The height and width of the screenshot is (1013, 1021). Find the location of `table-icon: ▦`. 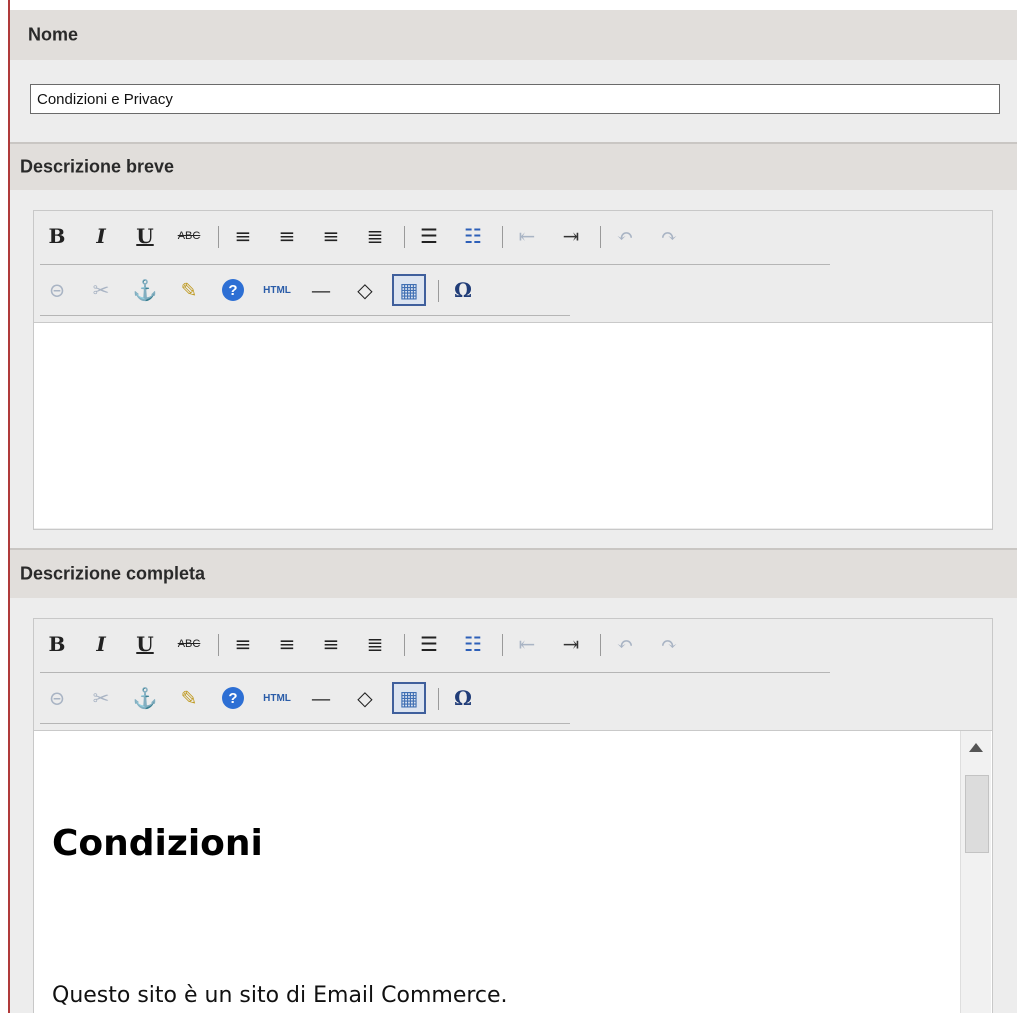

table-icon: ▦ is located at coordinates (409, 698).